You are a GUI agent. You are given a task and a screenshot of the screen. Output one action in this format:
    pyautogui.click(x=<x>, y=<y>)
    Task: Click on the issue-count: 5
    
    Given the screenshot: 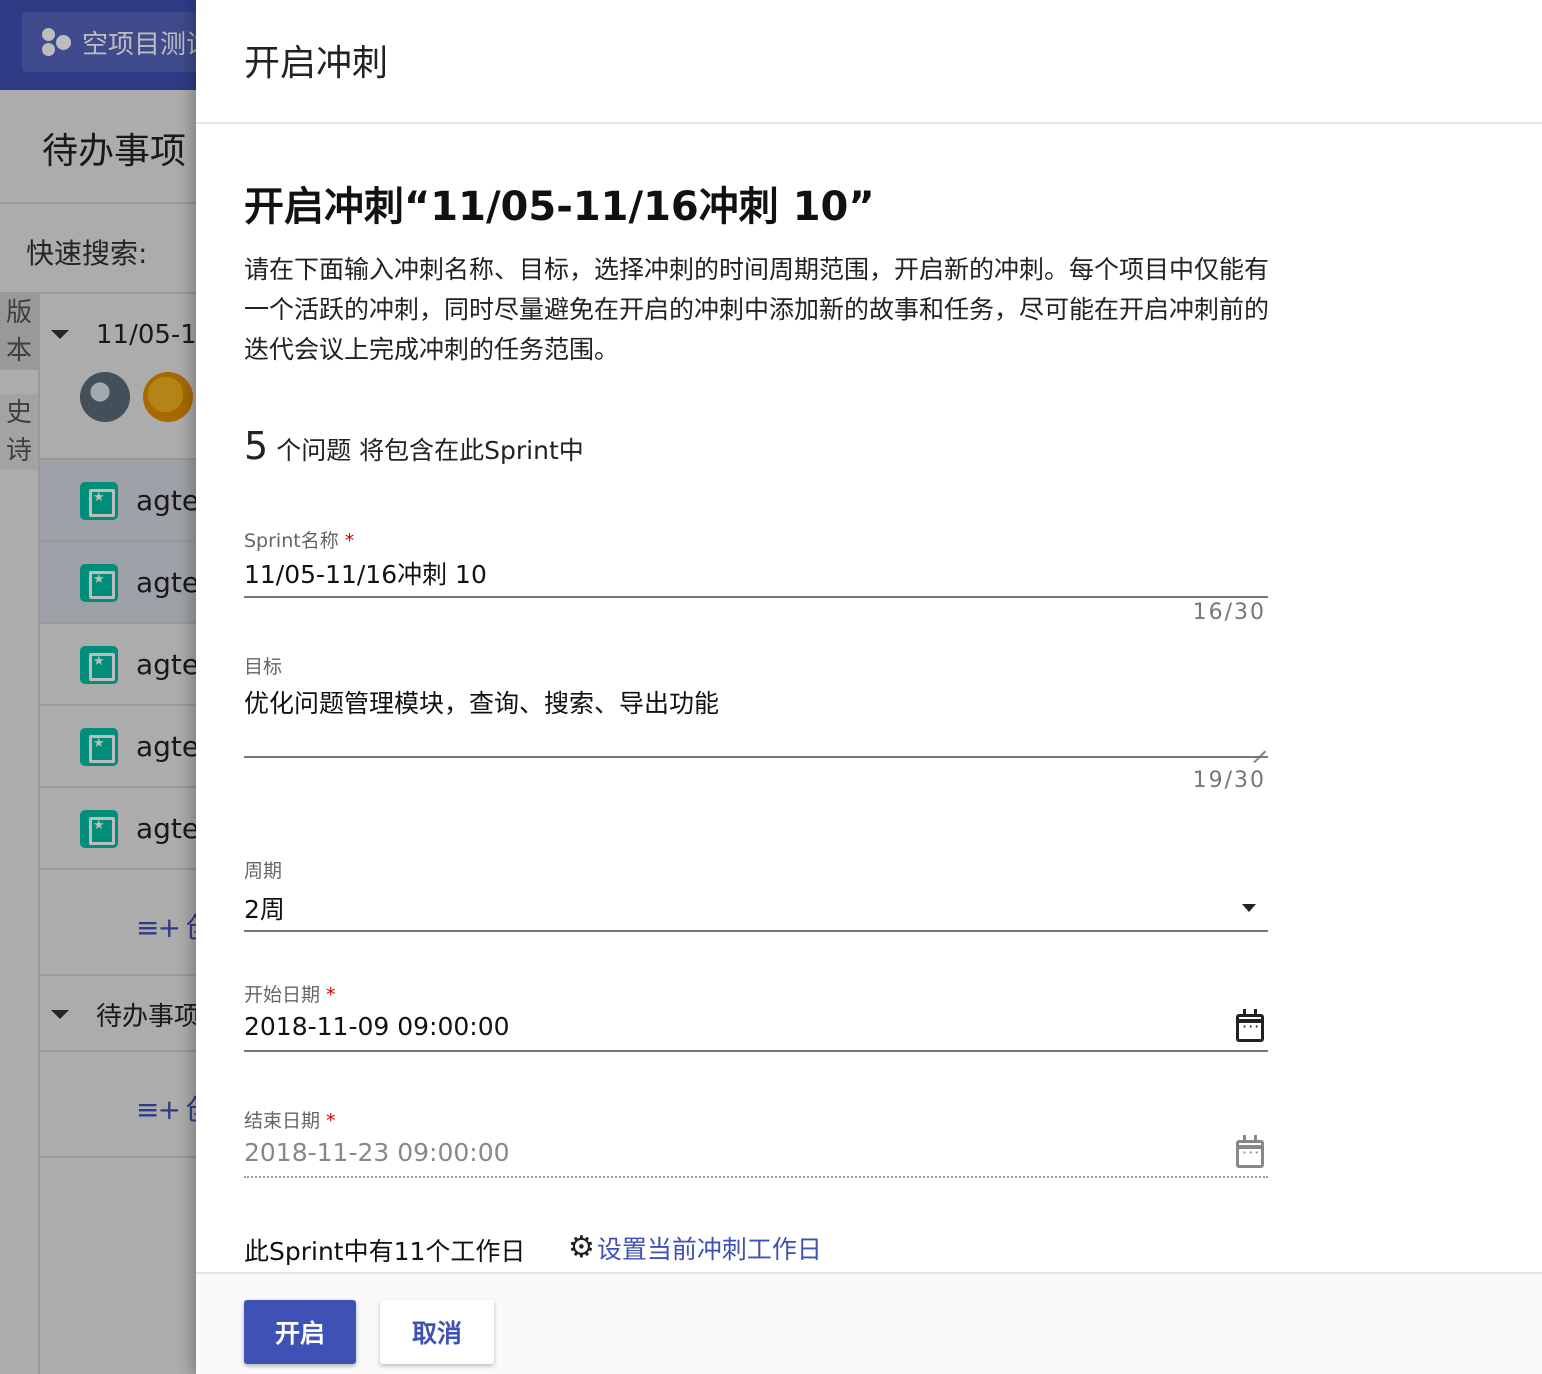 What is the action you would take?
    pyautogui.click(x=256, y=446)
    